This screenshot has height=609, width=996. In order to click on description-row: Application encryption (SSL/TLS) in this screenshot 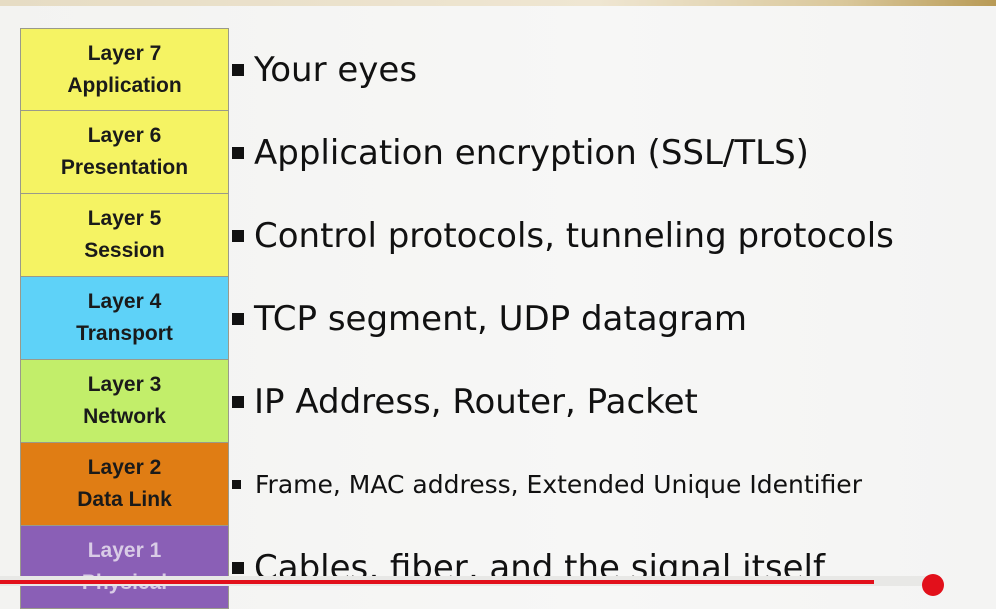, I will do `click(563, 152)`.